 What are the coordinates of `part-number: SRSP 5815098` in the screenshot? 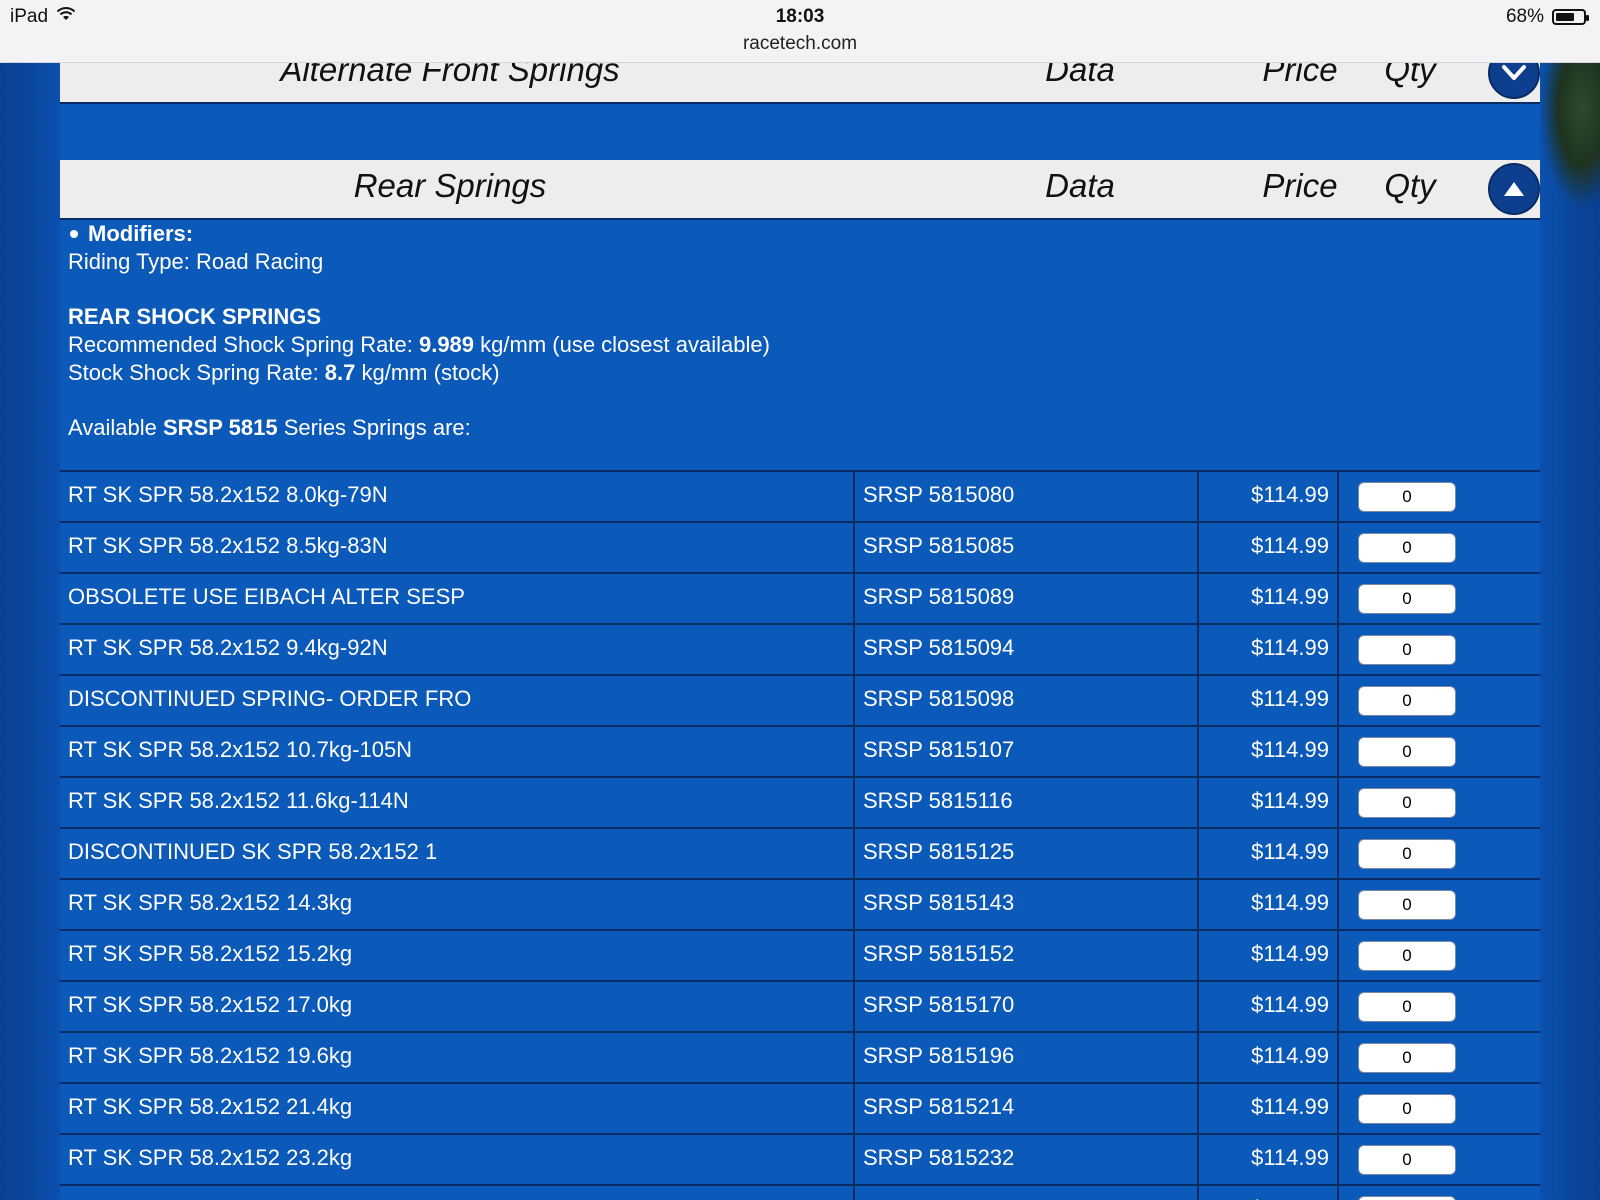 It's located at (1023, 699).